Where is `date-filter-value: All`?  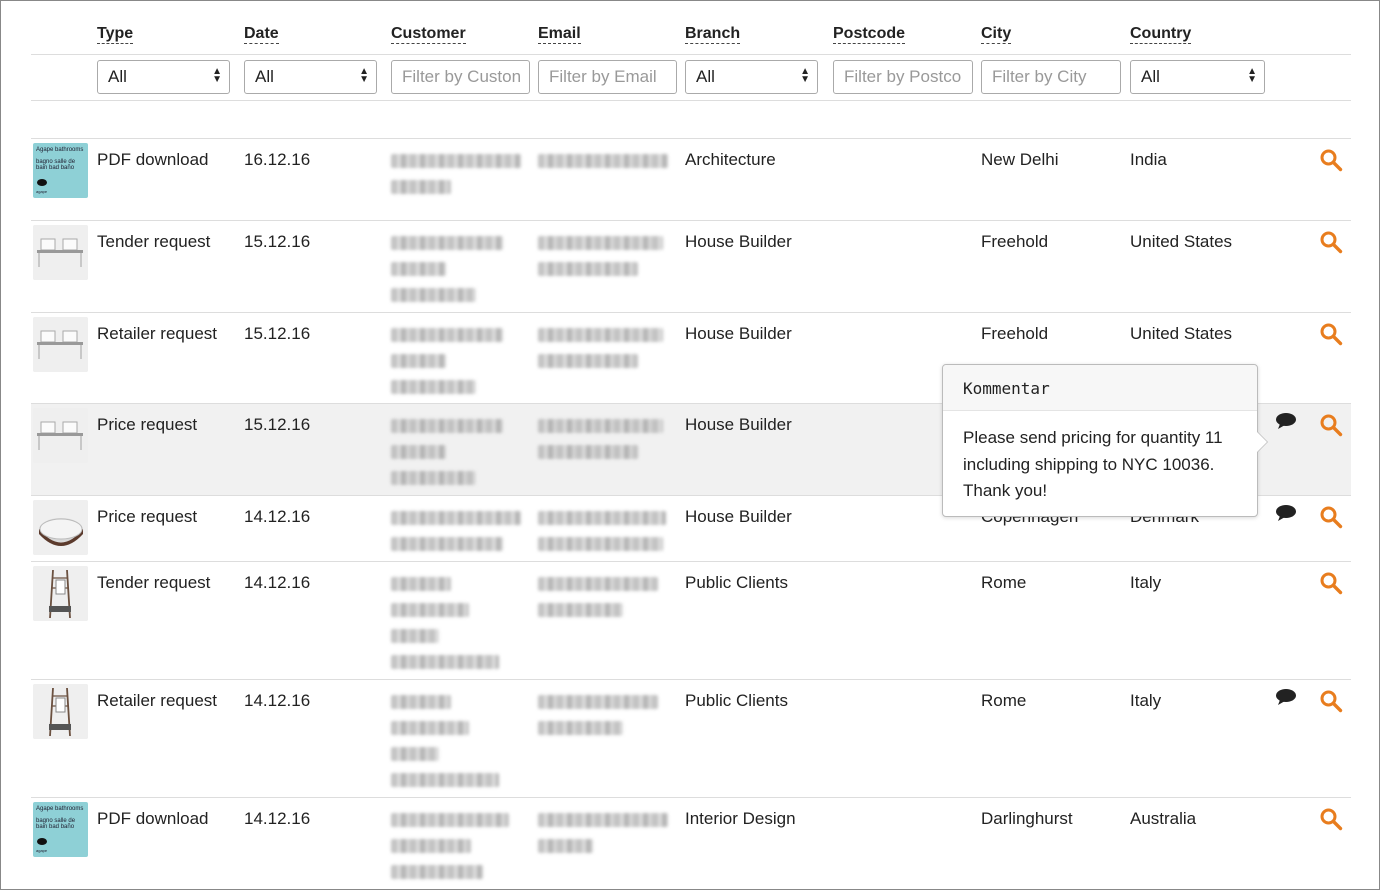
date-filter-value: All is located at coordinates (264, 76).